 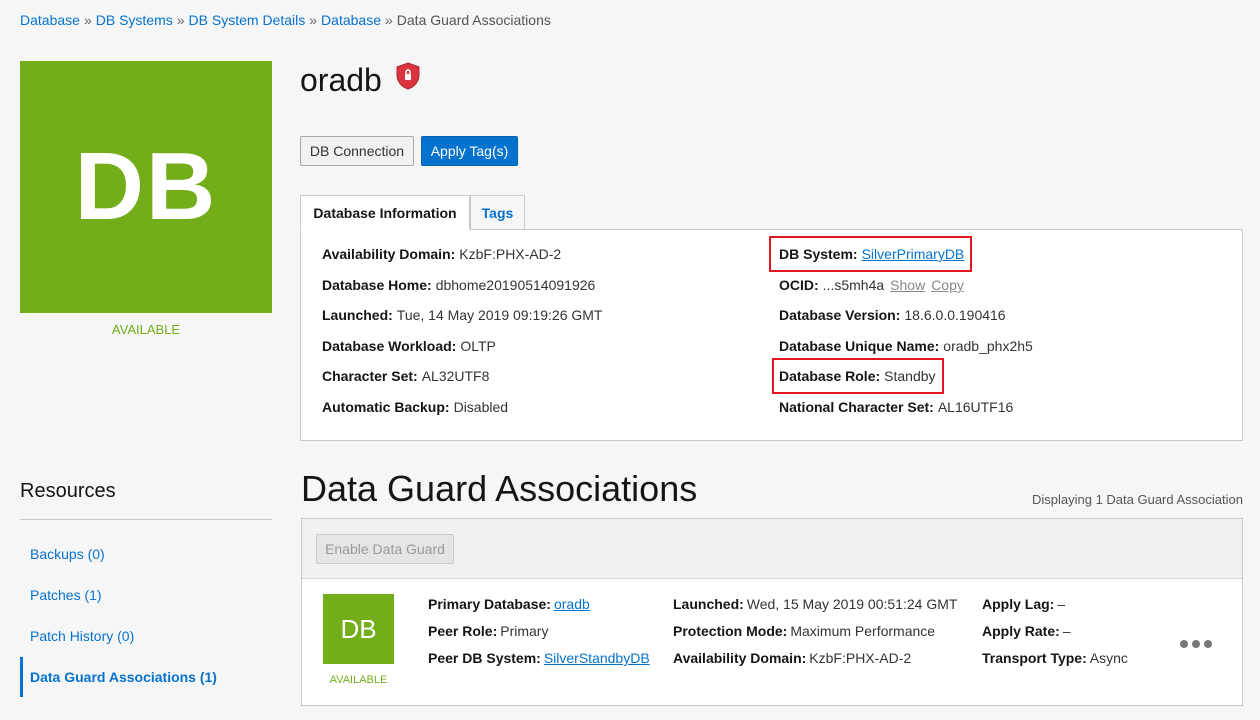 What do you see at coordinates (455, 376) in the screenshot?
I see `info-value: AL32UTF8` at bounding box center [455, 376].